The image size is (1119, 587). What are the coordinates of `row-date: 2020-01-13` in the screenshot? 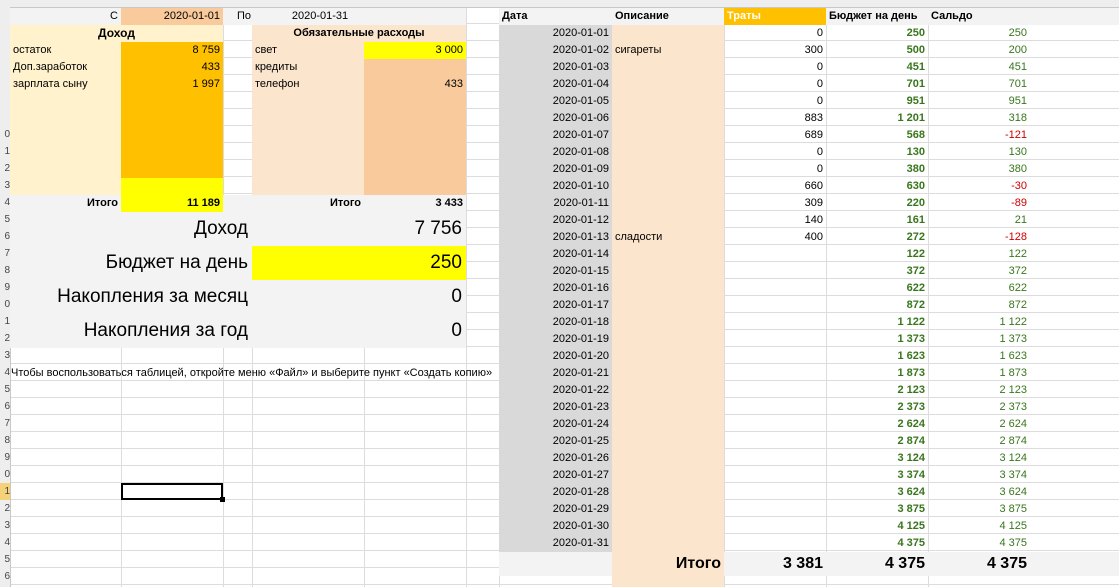 It's located at (555, 237).